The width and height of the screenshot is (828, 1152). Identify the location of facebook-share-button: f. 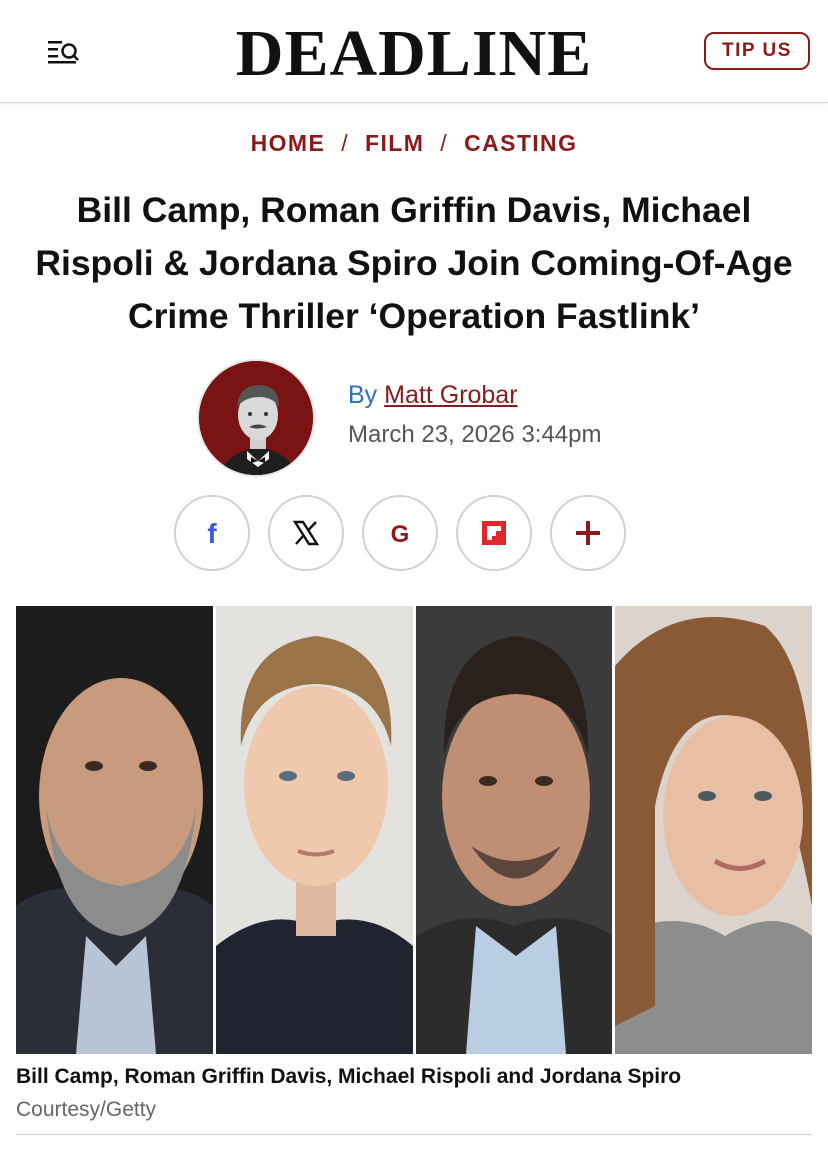
(212, 533).